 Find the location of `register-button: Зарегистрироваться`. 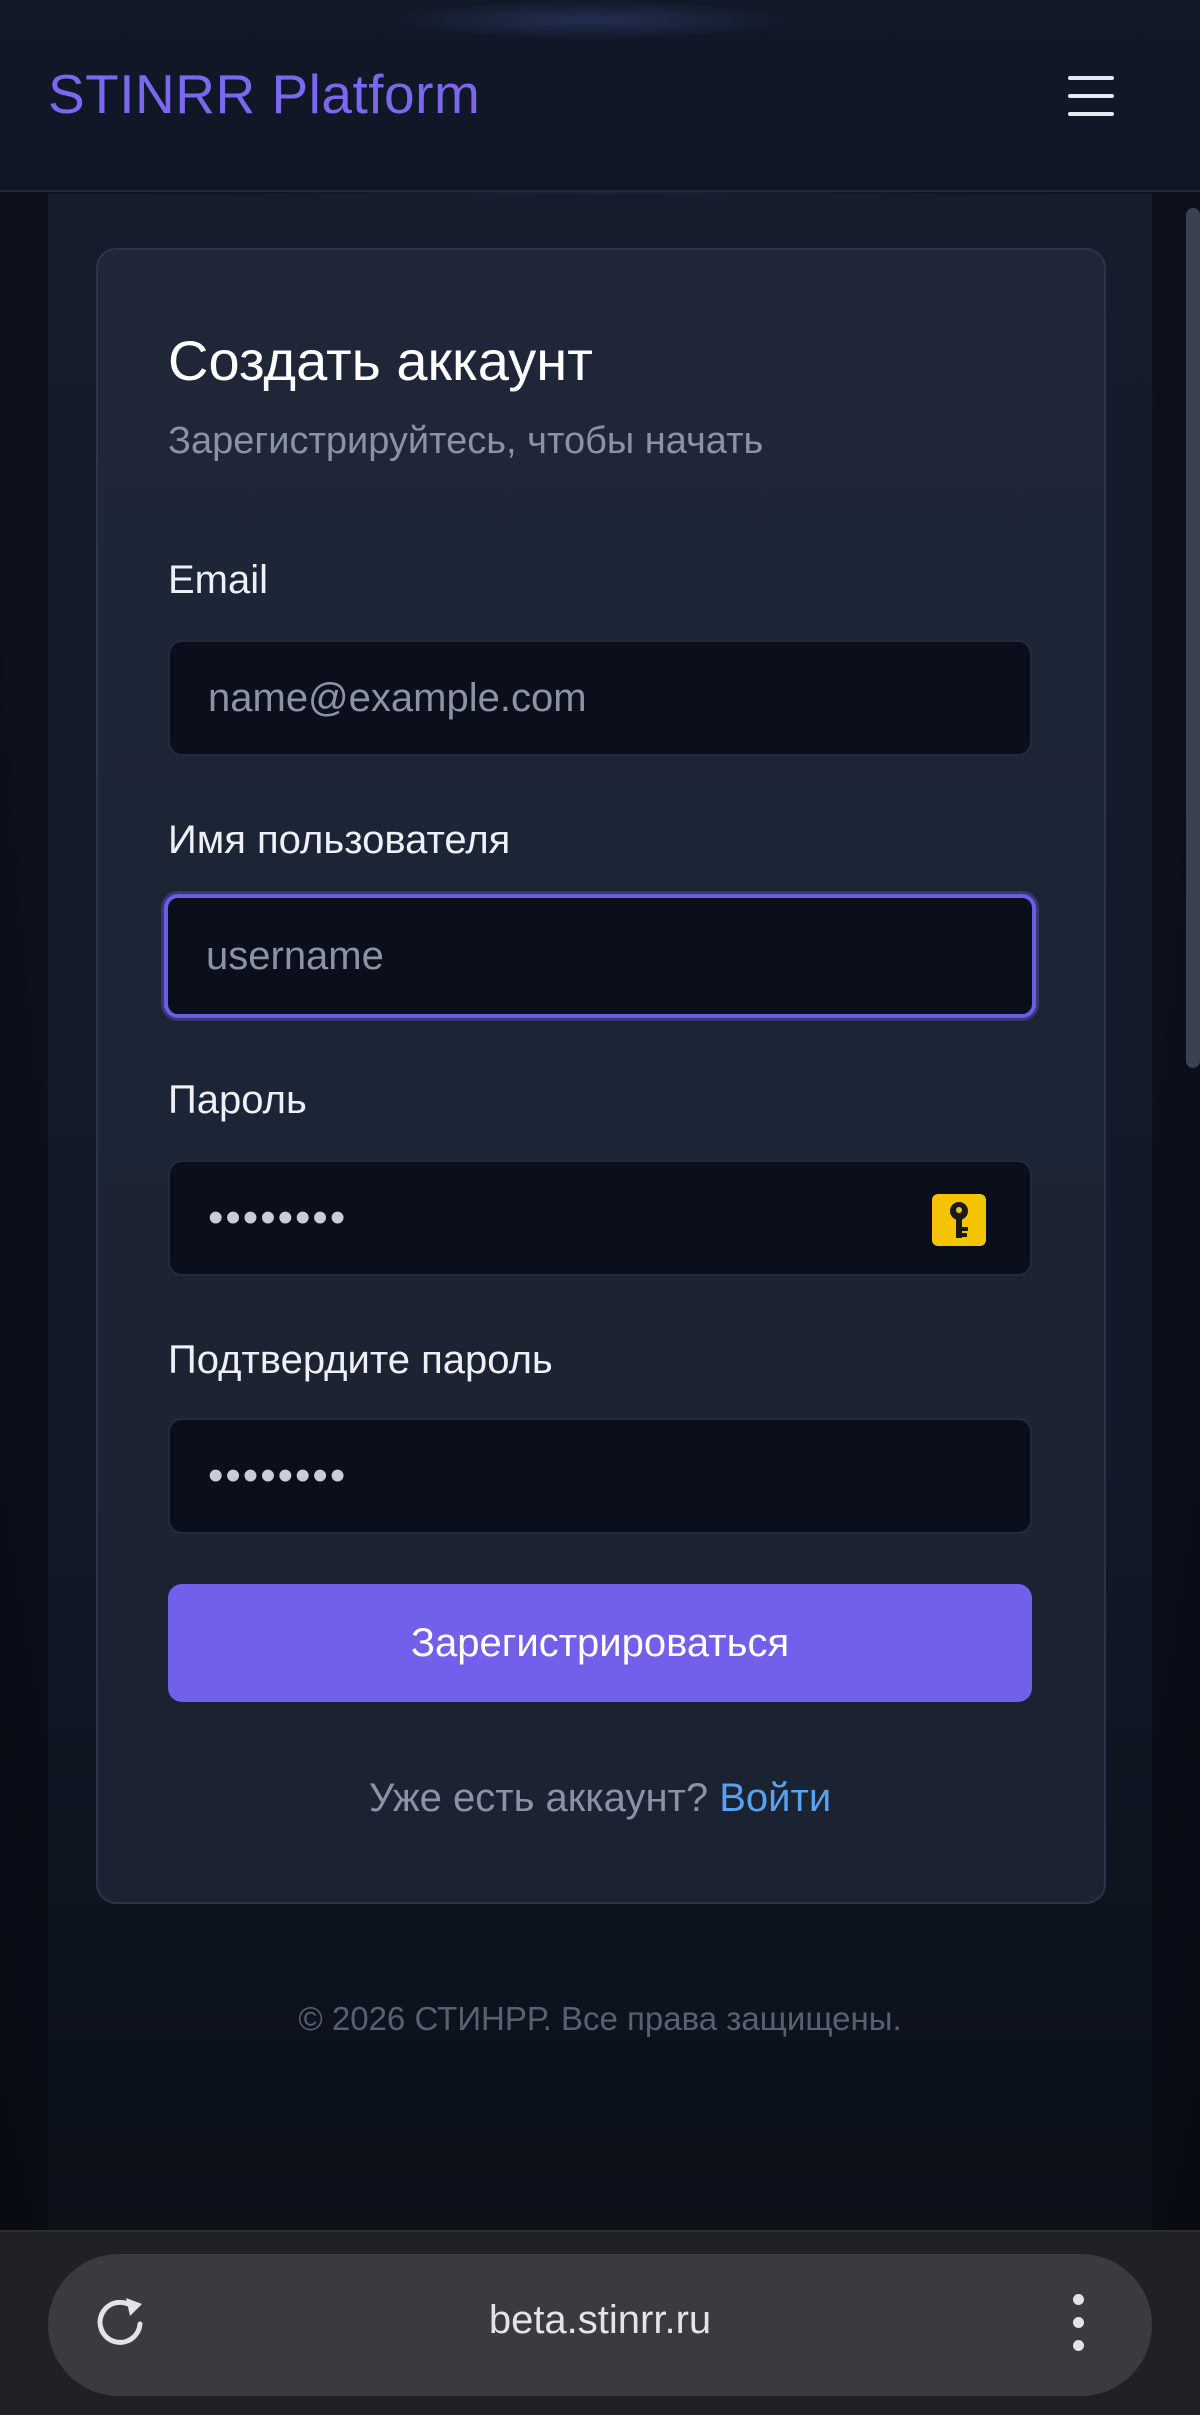

register-button: Зарегистрироваться is located at coordinates (600, 1643).